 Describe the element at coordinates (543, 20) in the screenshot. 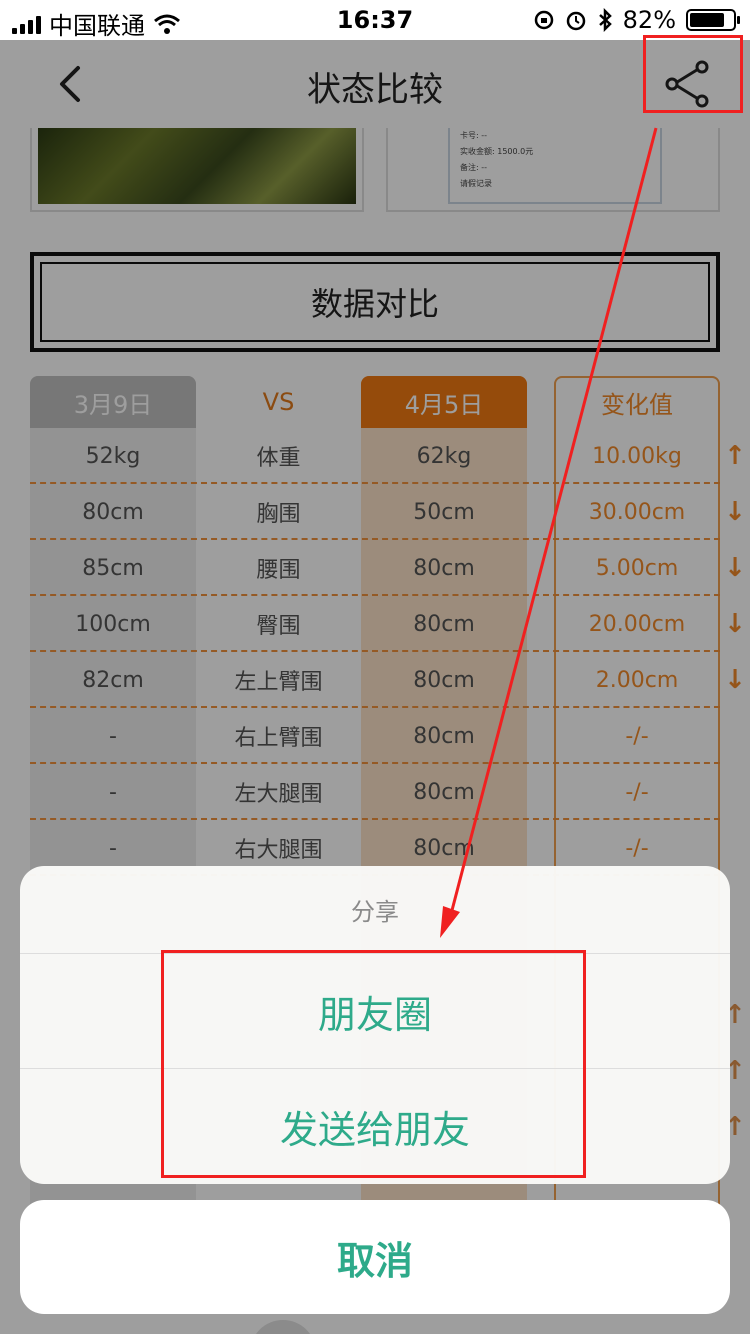

I see `rotation-lock-icon` at that location.